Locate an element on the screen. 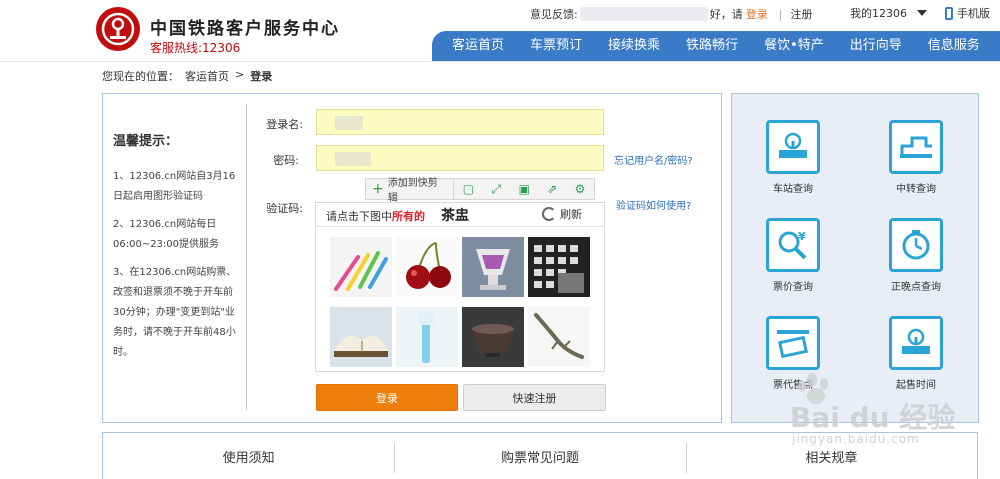  service-label: 票价查询 is located at coordinates (793, 287).